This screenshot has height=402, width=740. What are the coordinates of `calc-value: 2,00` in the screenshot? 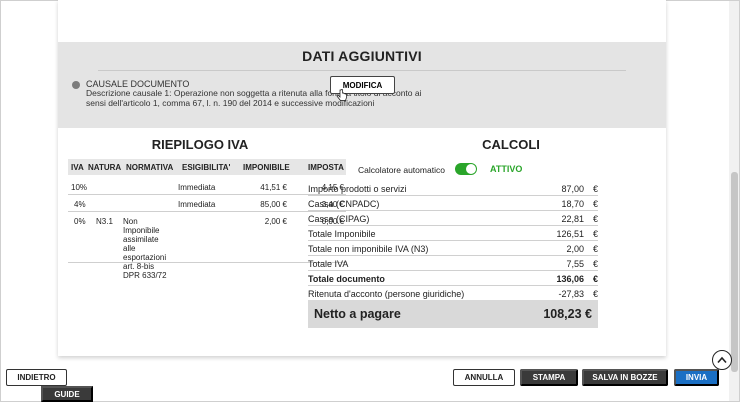 It's located at (575, 249).